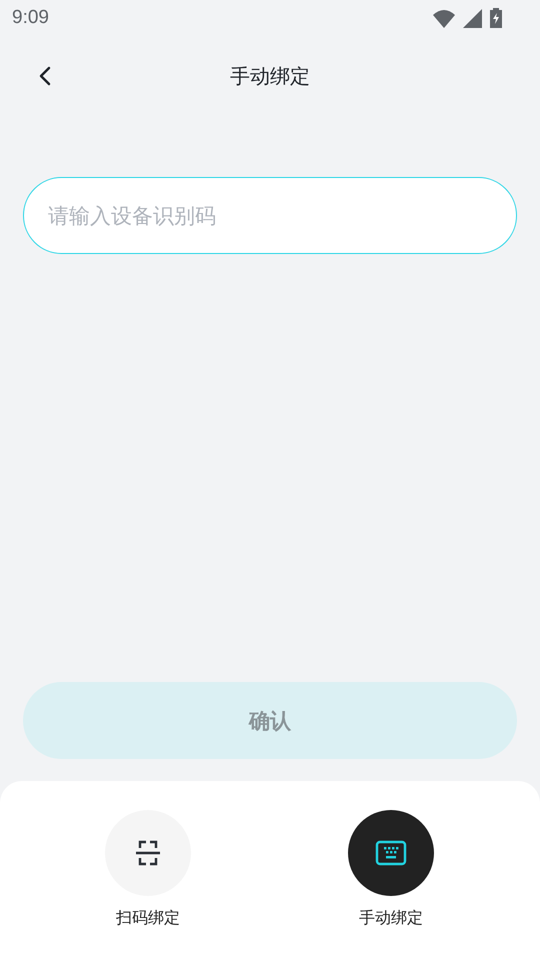 This screenshot has width=540, height=960. I want to click on mode-label: 手动绑定, so click(391, 918).